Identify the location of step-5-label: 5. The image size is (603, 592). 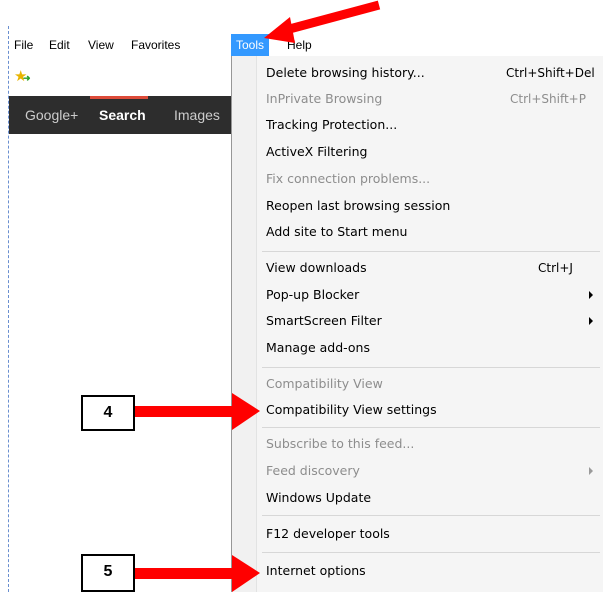
(108, 573).